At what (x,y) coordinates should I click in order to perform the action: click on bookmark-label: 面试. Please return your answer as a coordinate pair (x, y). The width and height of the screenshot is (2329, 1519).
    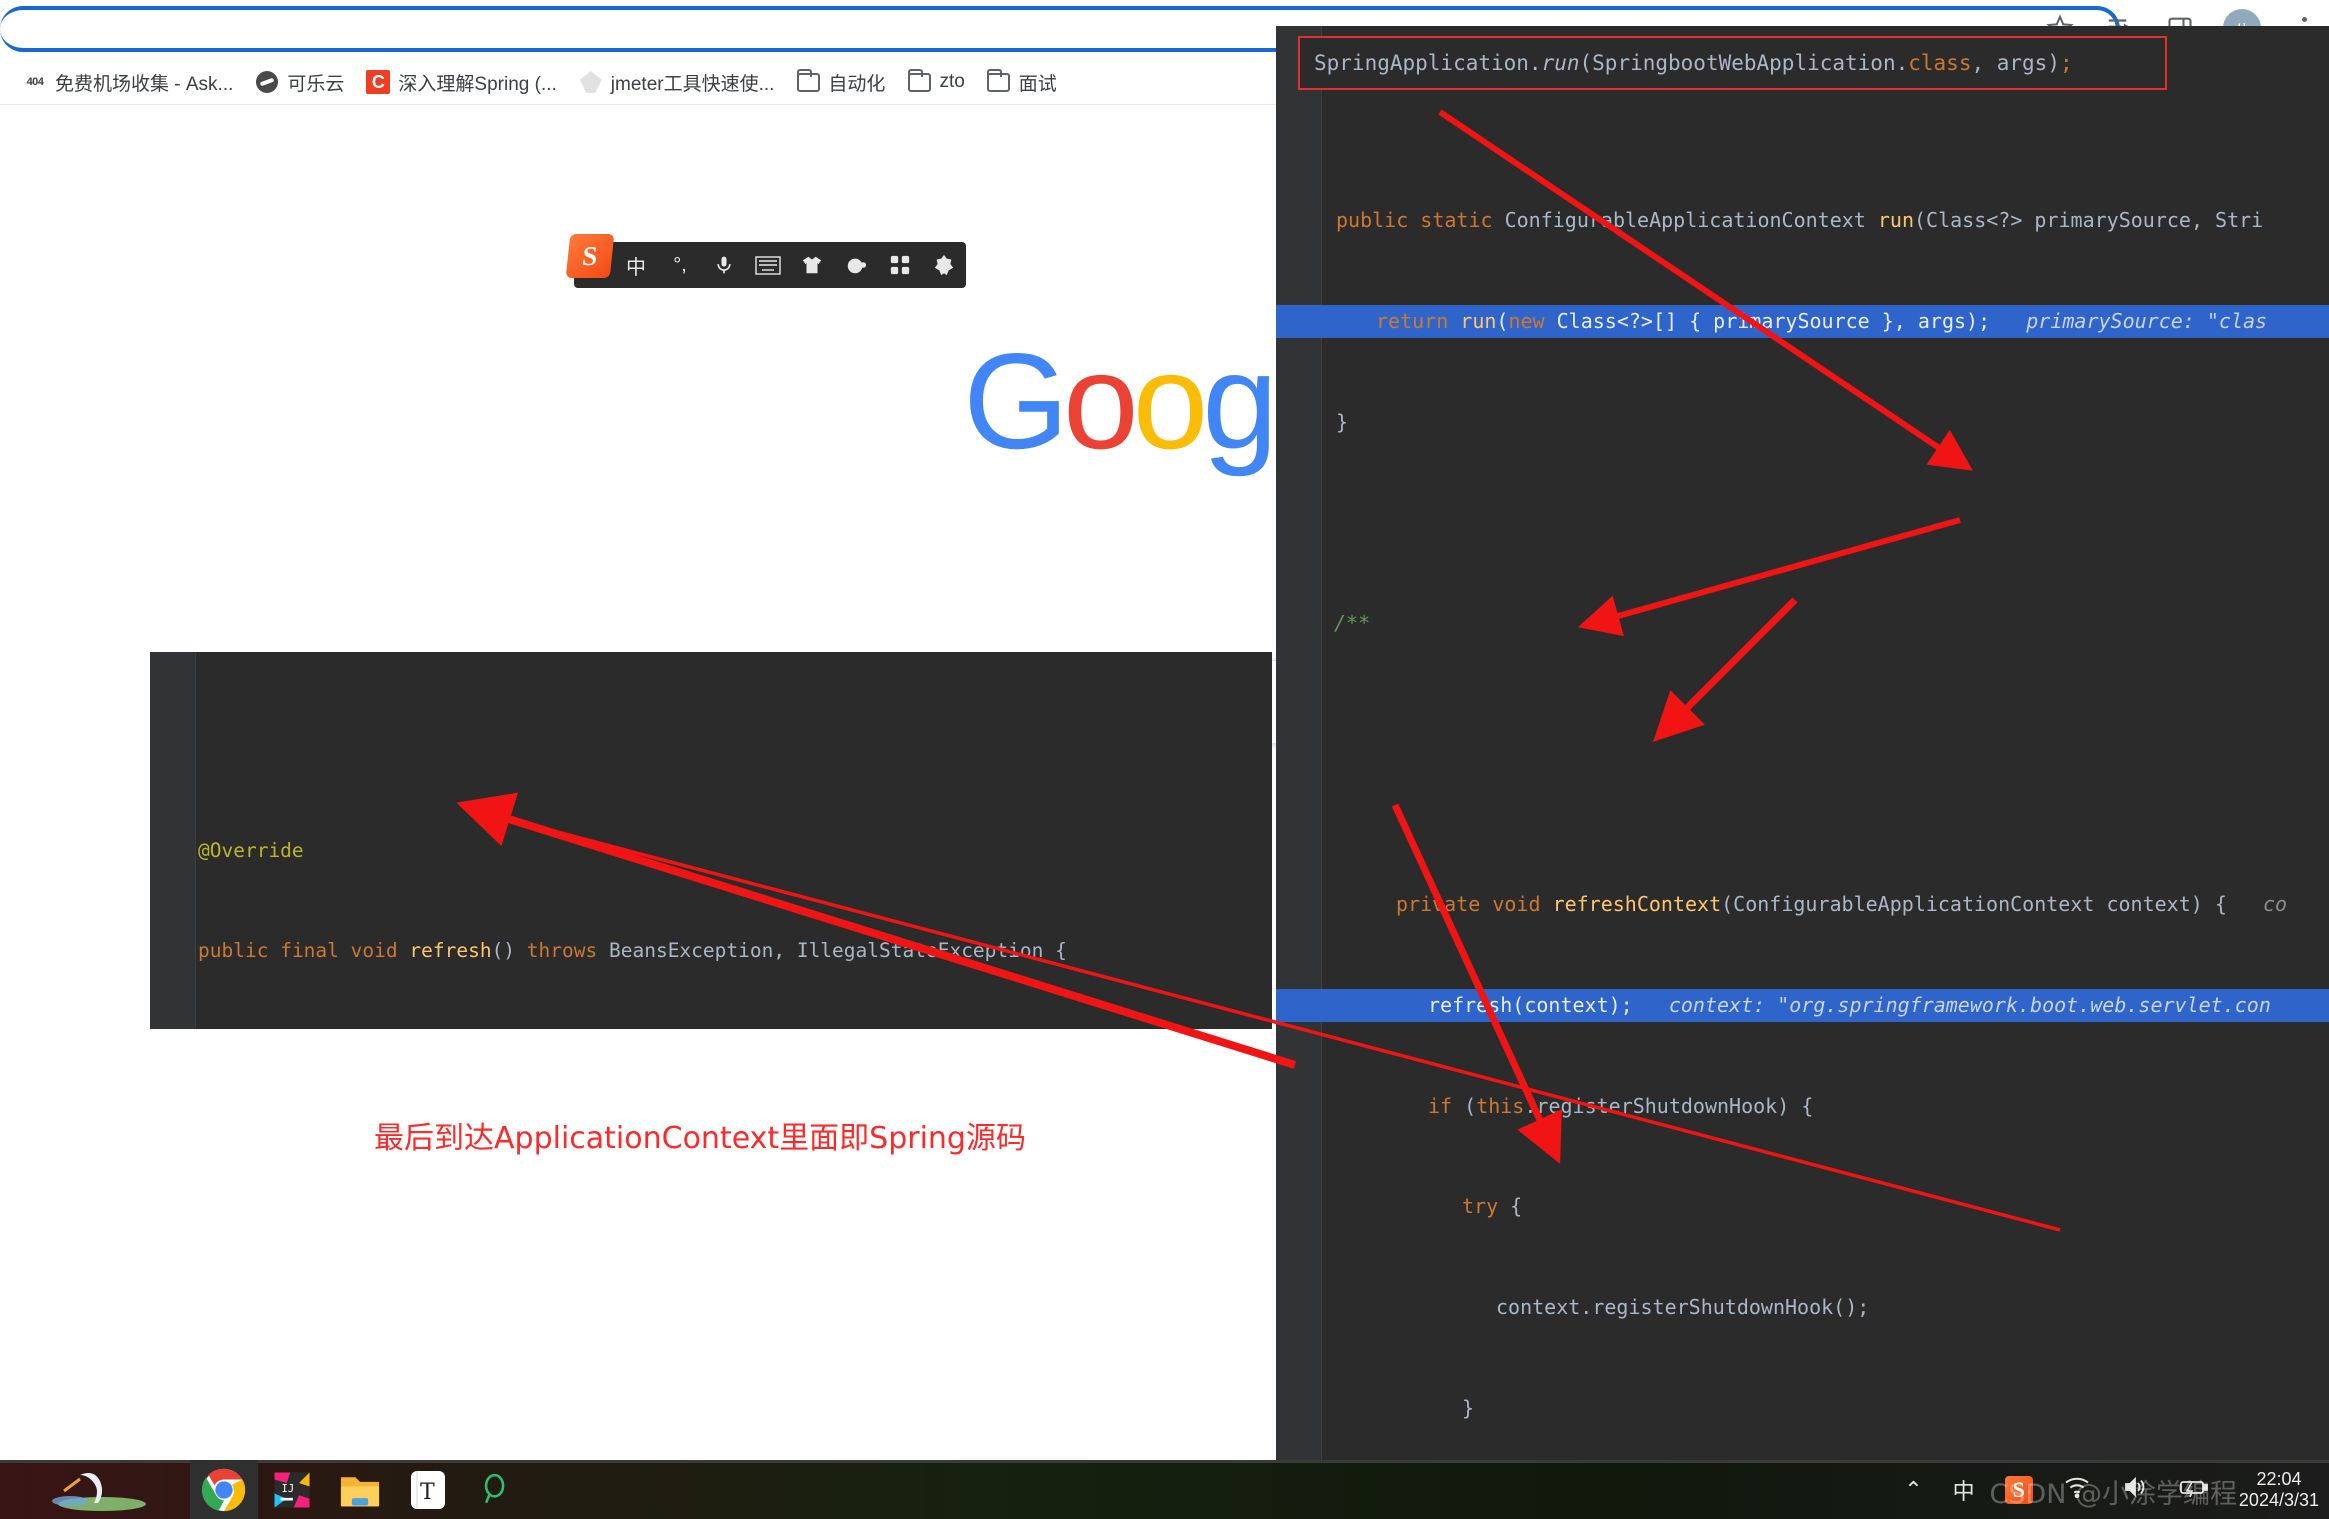
    Looking at the image, I should click on (1037, 84).